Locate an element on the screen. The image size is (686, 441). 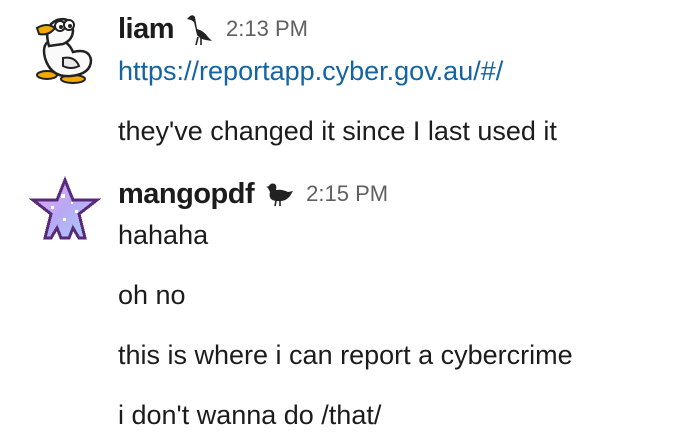
message-header: liam 2:13 PM is located at coordinates (213, 29).